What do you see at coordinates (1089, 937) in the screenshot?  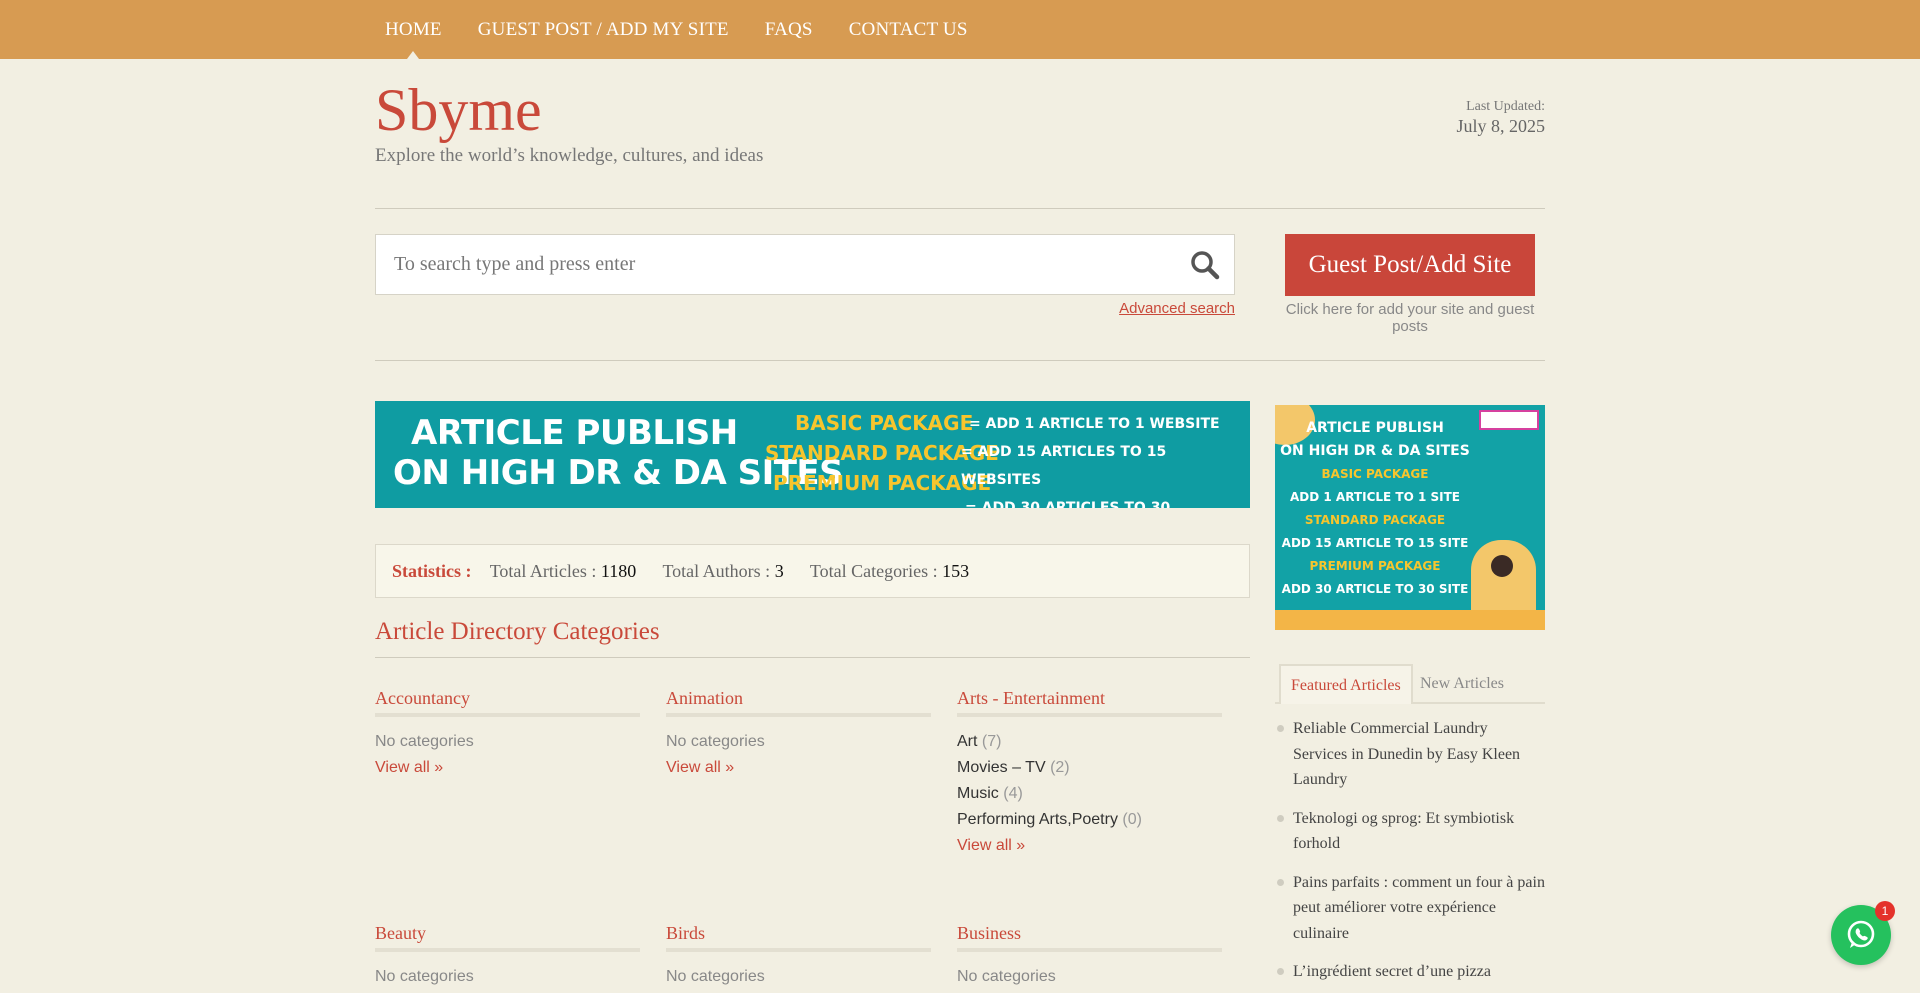 I see `category-title: Business` at bounding box center [1089, 937].